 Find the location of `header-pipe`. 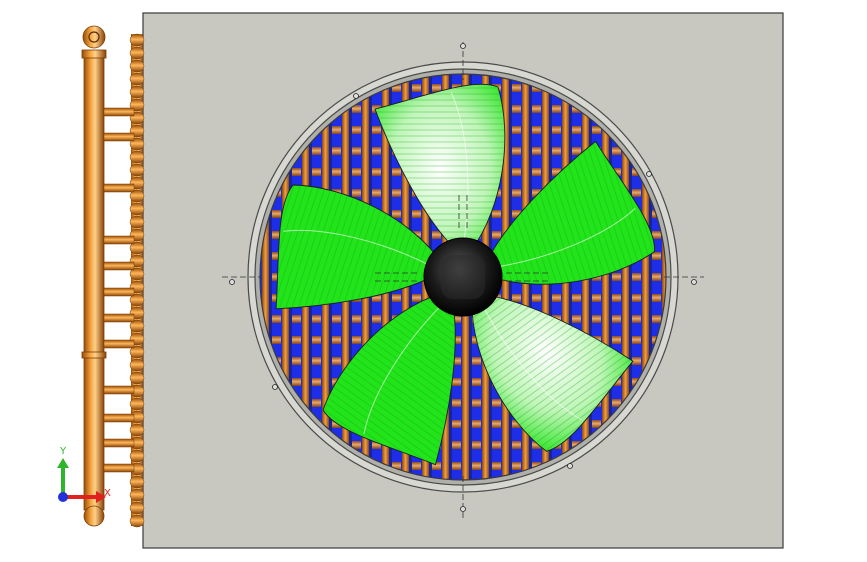

header-pipe is located at coordinates (108, 276).